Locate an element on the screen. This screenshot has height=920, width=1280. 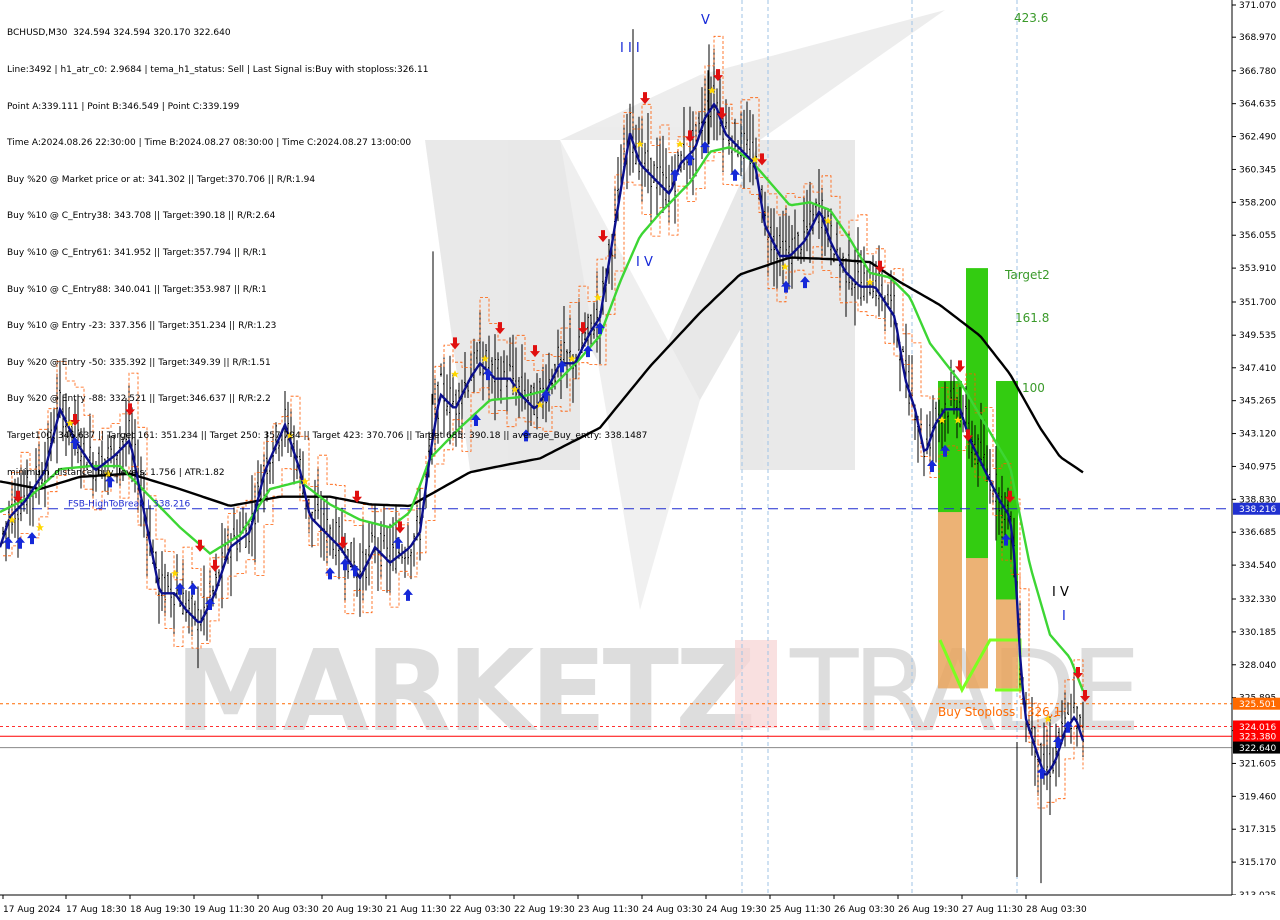
x-tick-label: 19 Aug 11:30 is located at coordinates (224, 910).